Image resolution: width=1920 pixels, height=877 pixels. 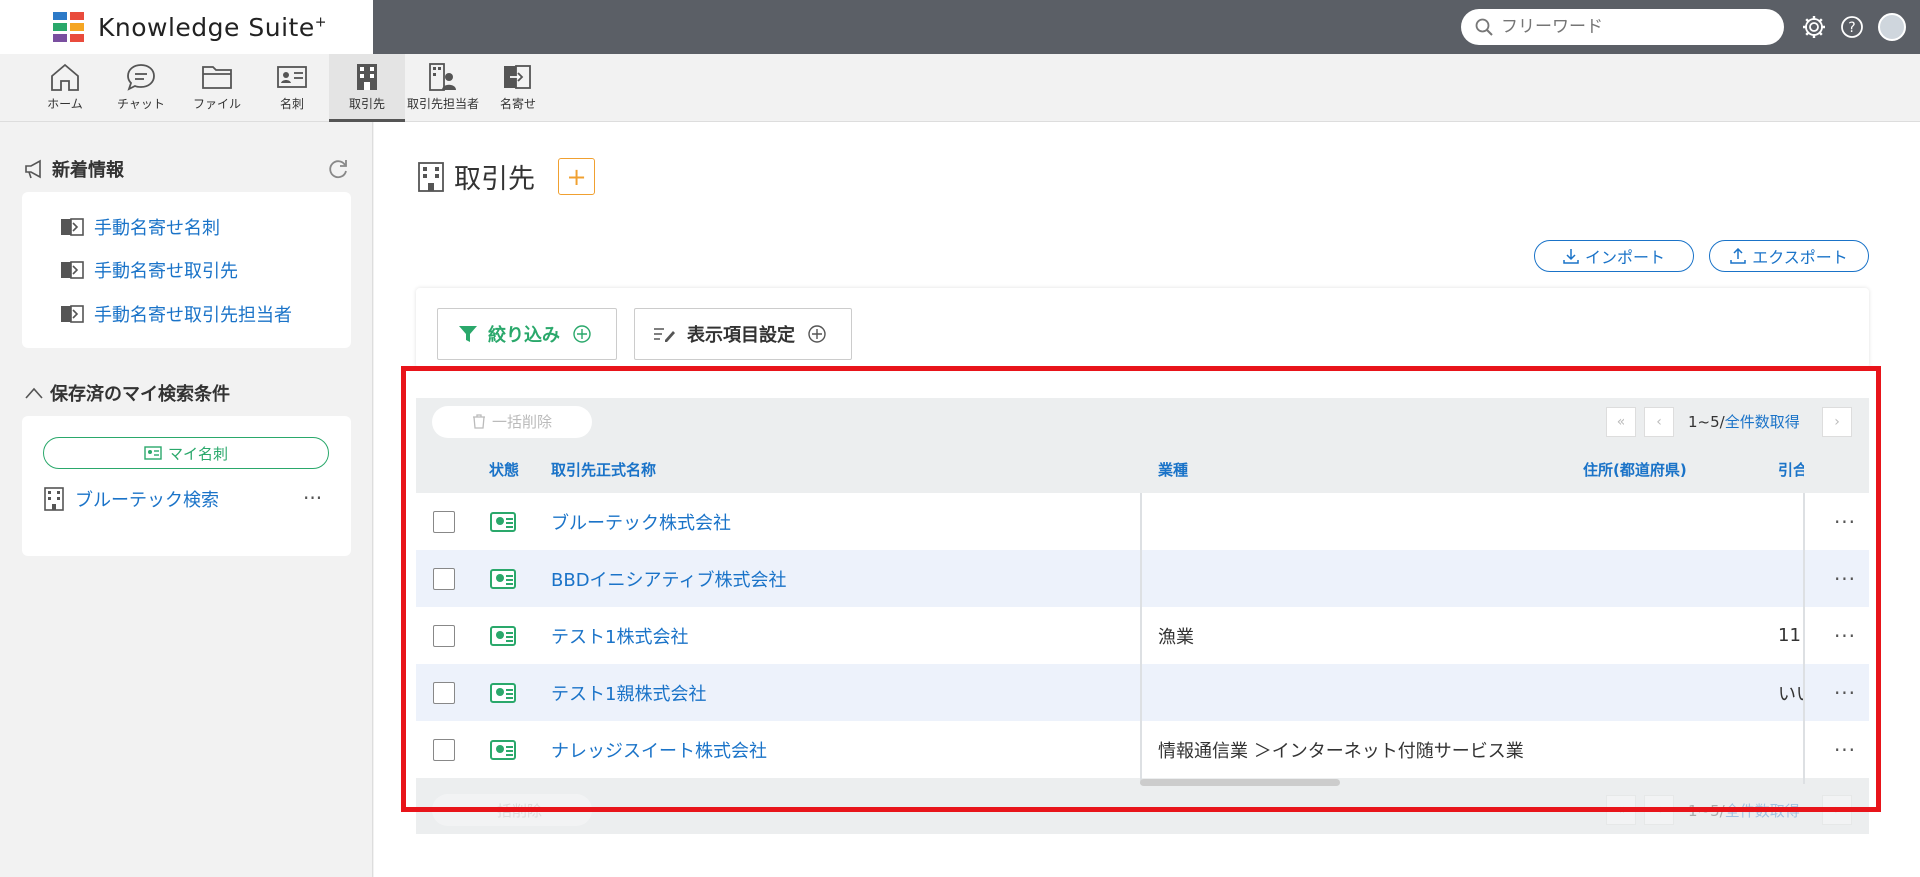 I want to click on account-name-link: ブルーテック株式会社, so click(x=641, y=522).